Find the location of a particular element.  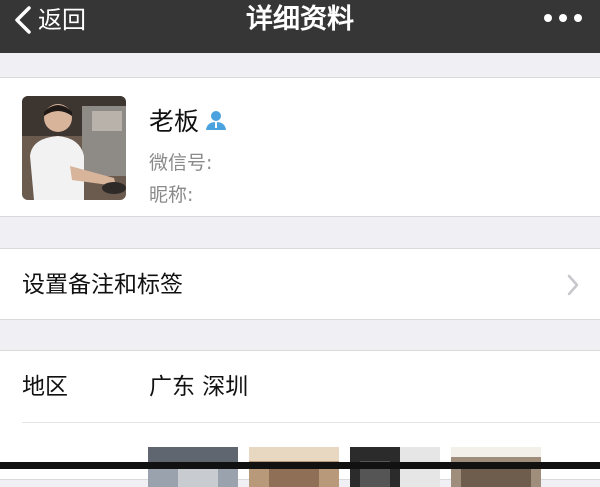

top-navigation-bar: 返回 详细资料 is located at coordinates (300, 26).